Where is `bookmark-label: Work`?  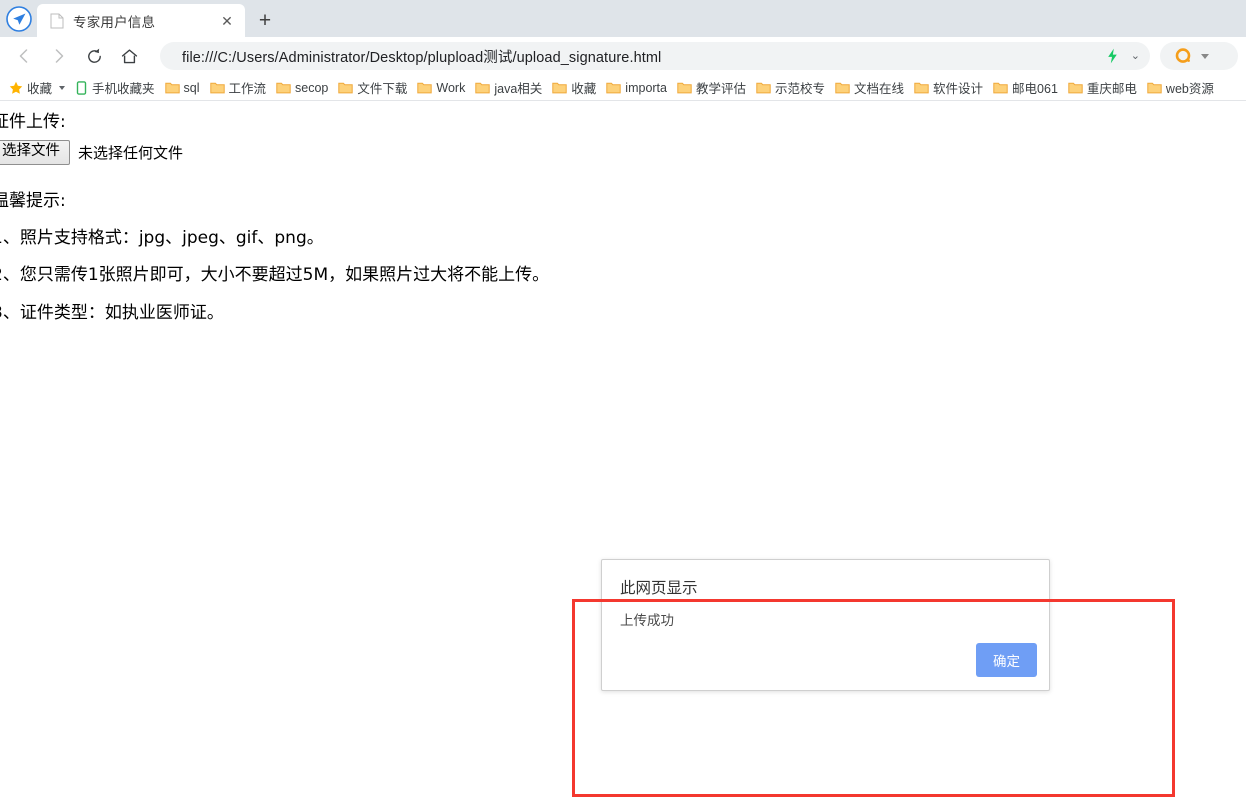 bookmark-label: Work is located at coordinates (451, 87).